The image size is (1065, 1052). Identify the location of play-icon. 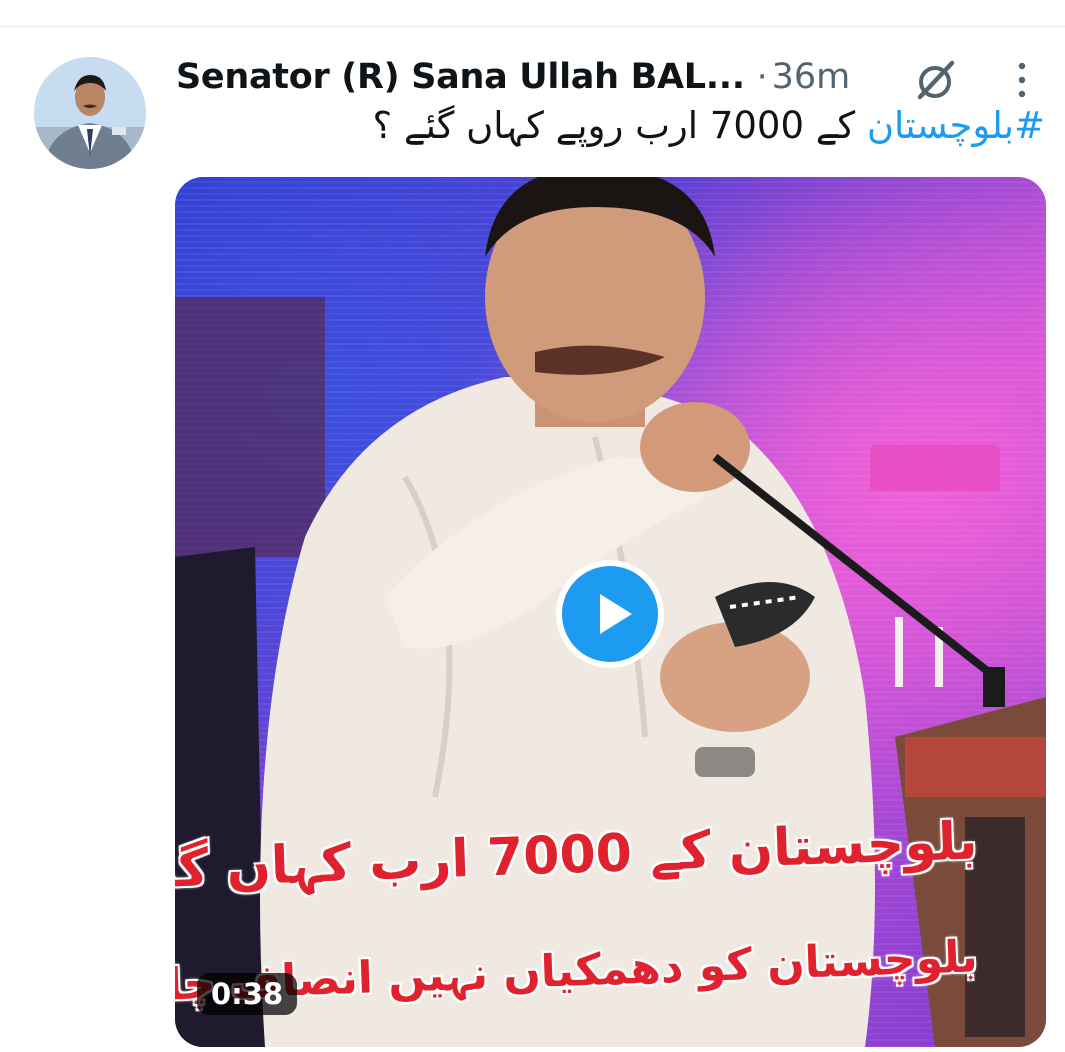
(616, 614).